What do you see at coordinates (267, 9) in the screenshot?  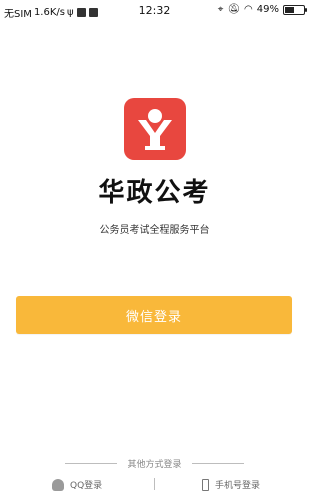 I see `battery-percent: 49%` at bounding box center [267, 9].